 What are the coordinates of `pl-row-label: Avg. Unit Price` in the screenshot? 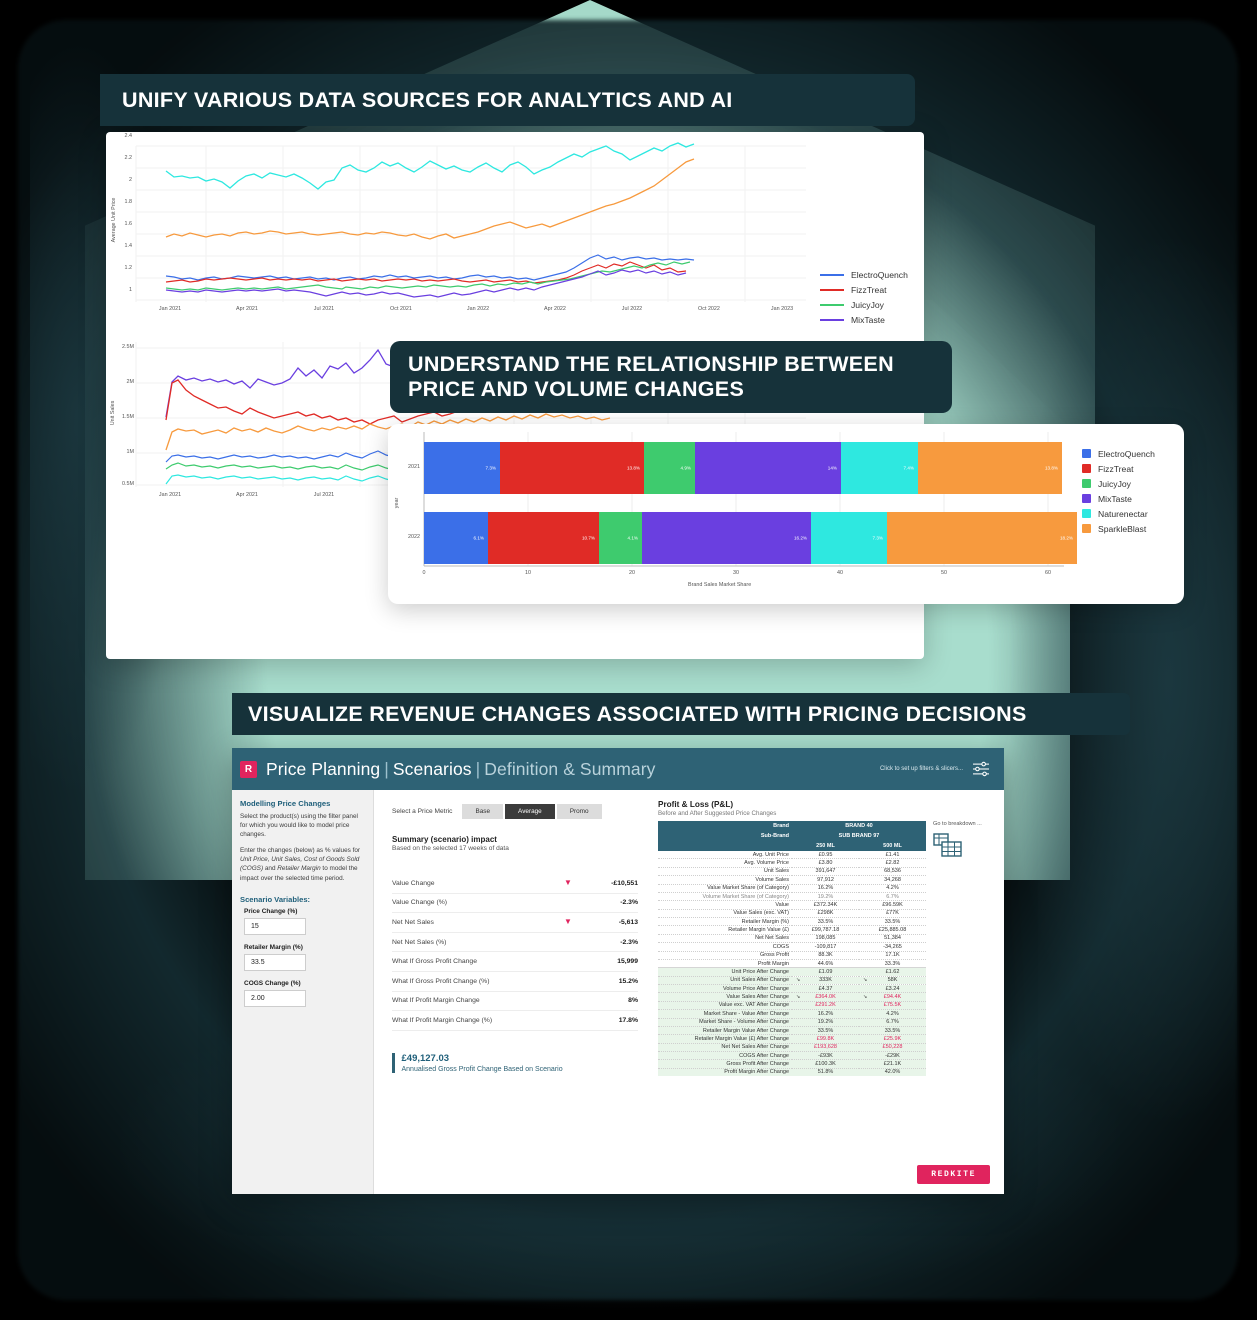 It's located at (725, 855).